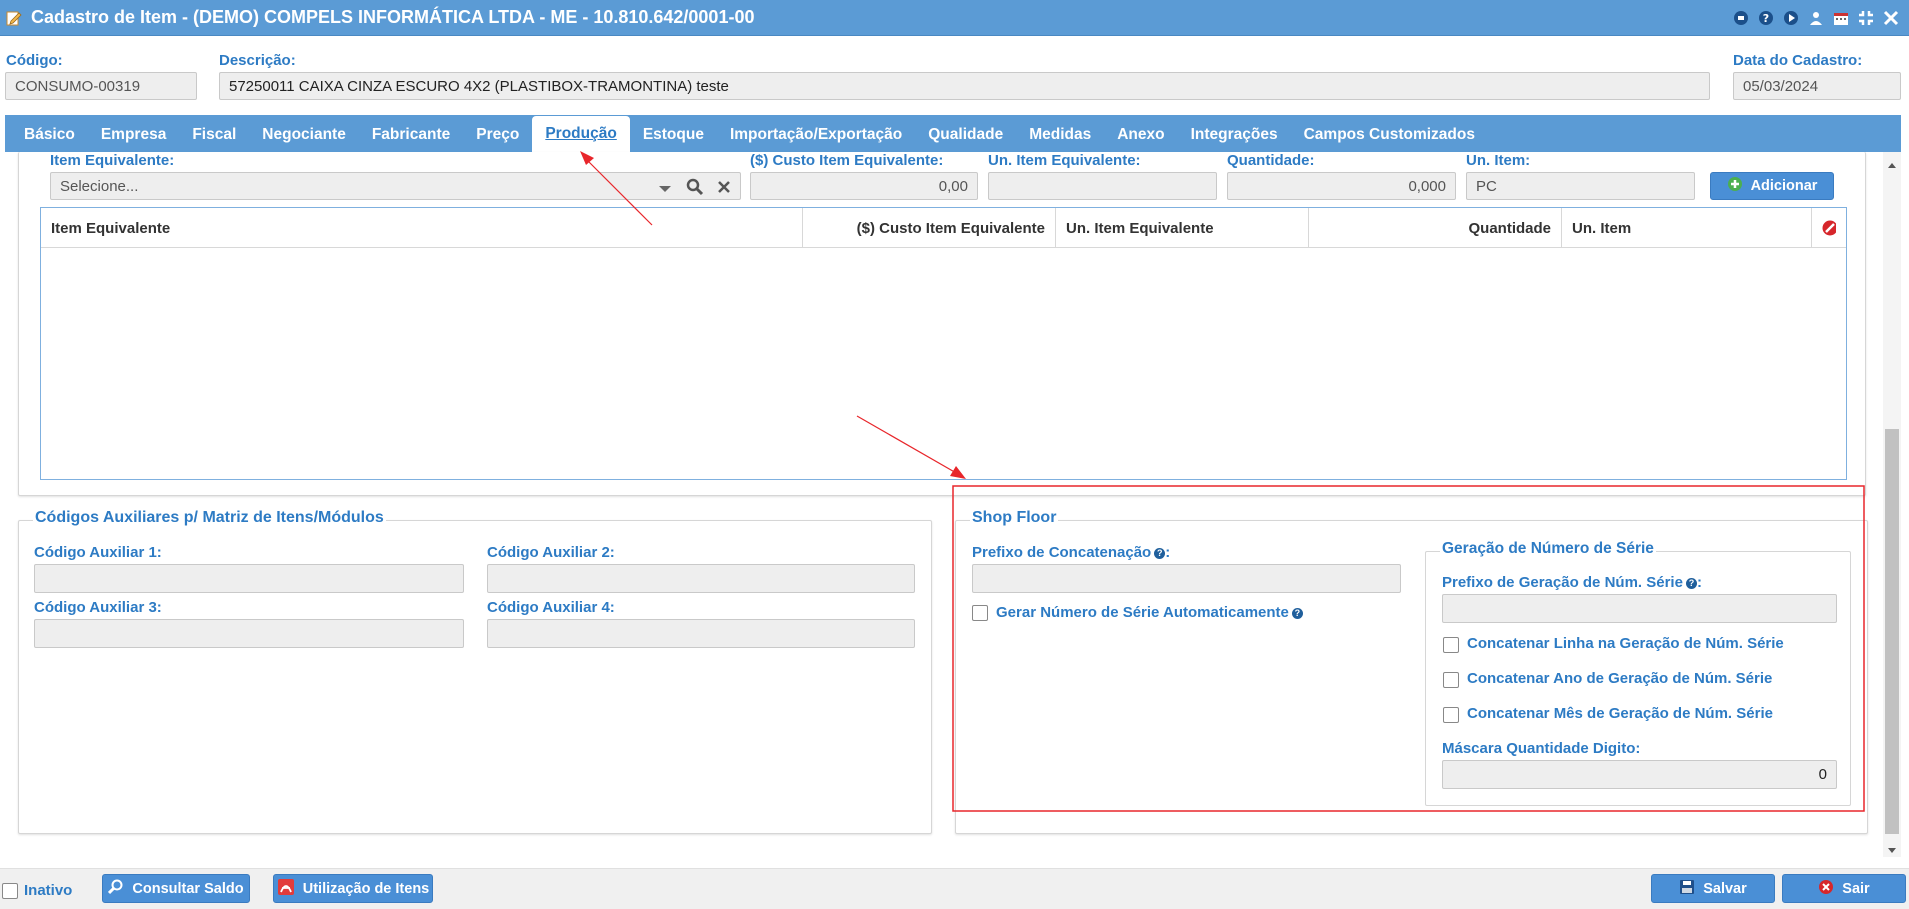  I want to click on salvar-button: Salvar, so click(1713, 888).